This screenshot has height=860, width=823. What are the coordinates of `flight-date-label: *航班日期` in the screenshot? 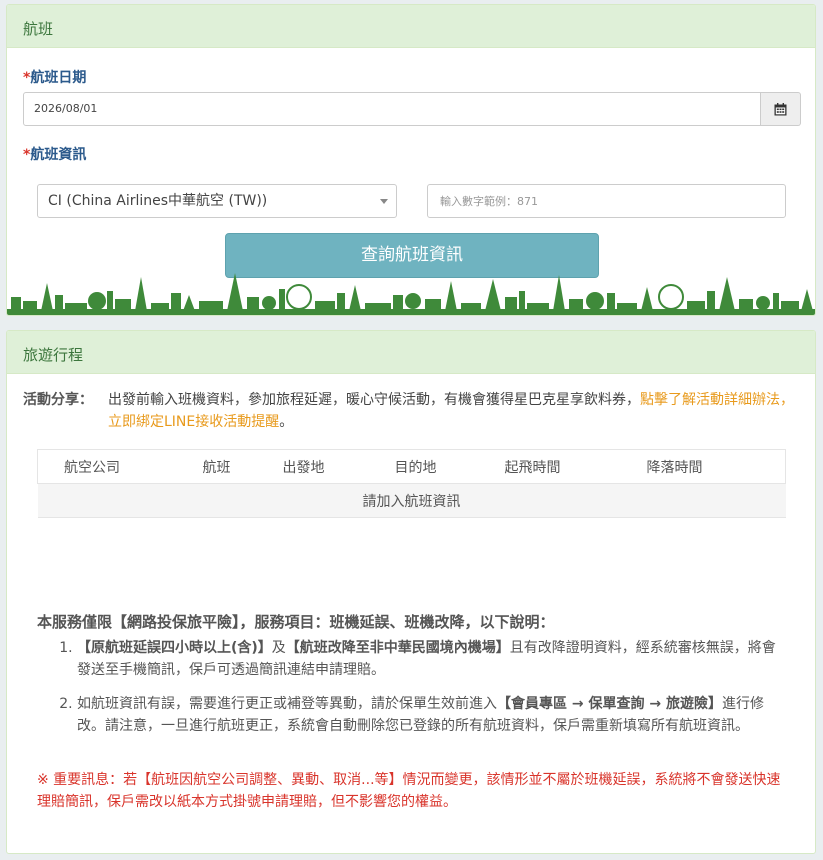 It's located at (55, 78).